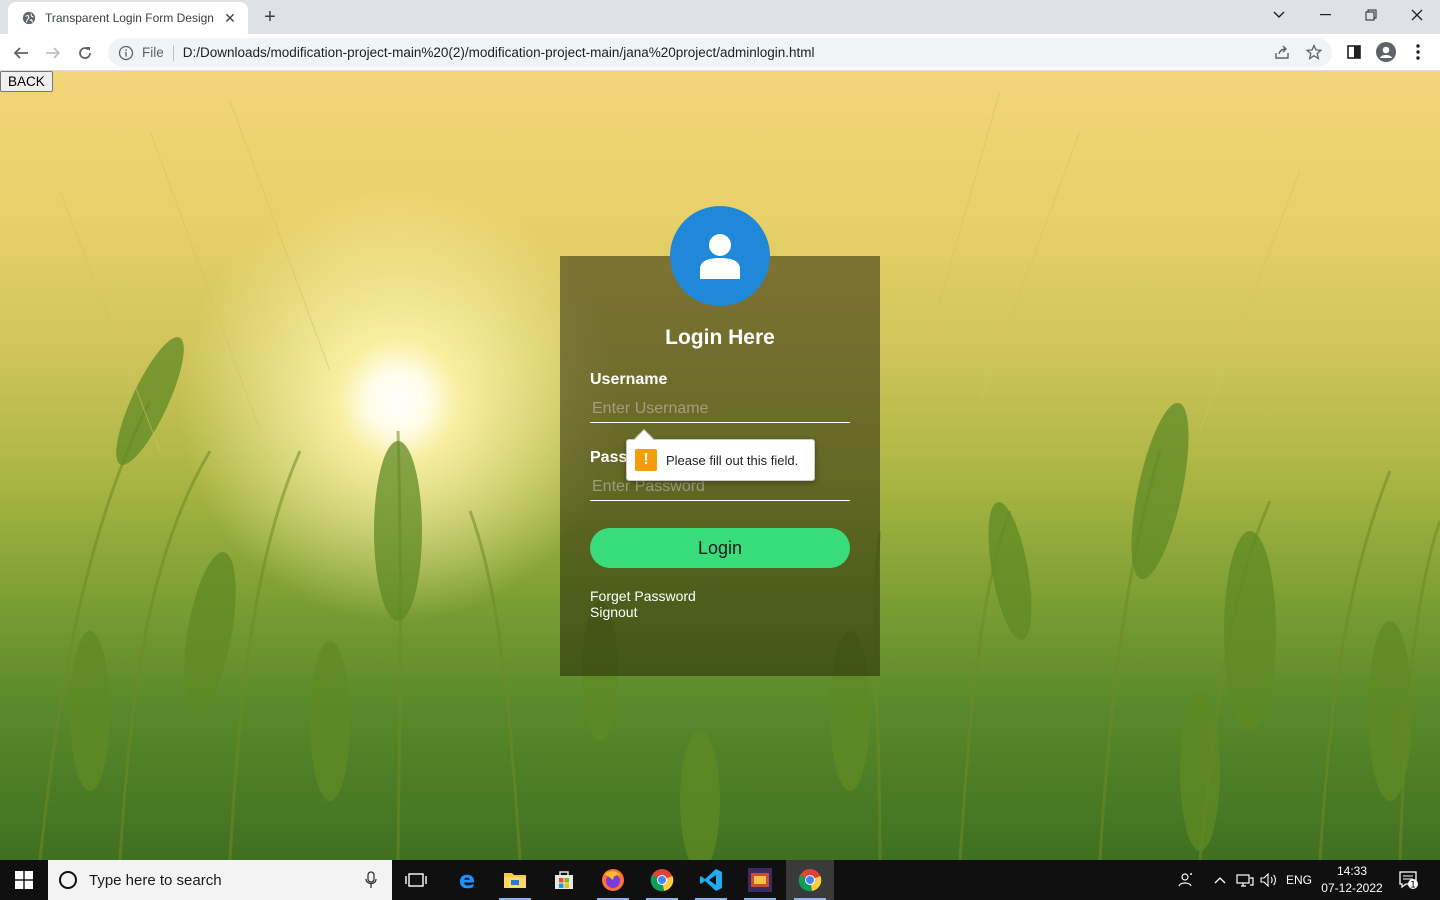  I want to click on close-tab-icon: ✕, so click(230, 18).